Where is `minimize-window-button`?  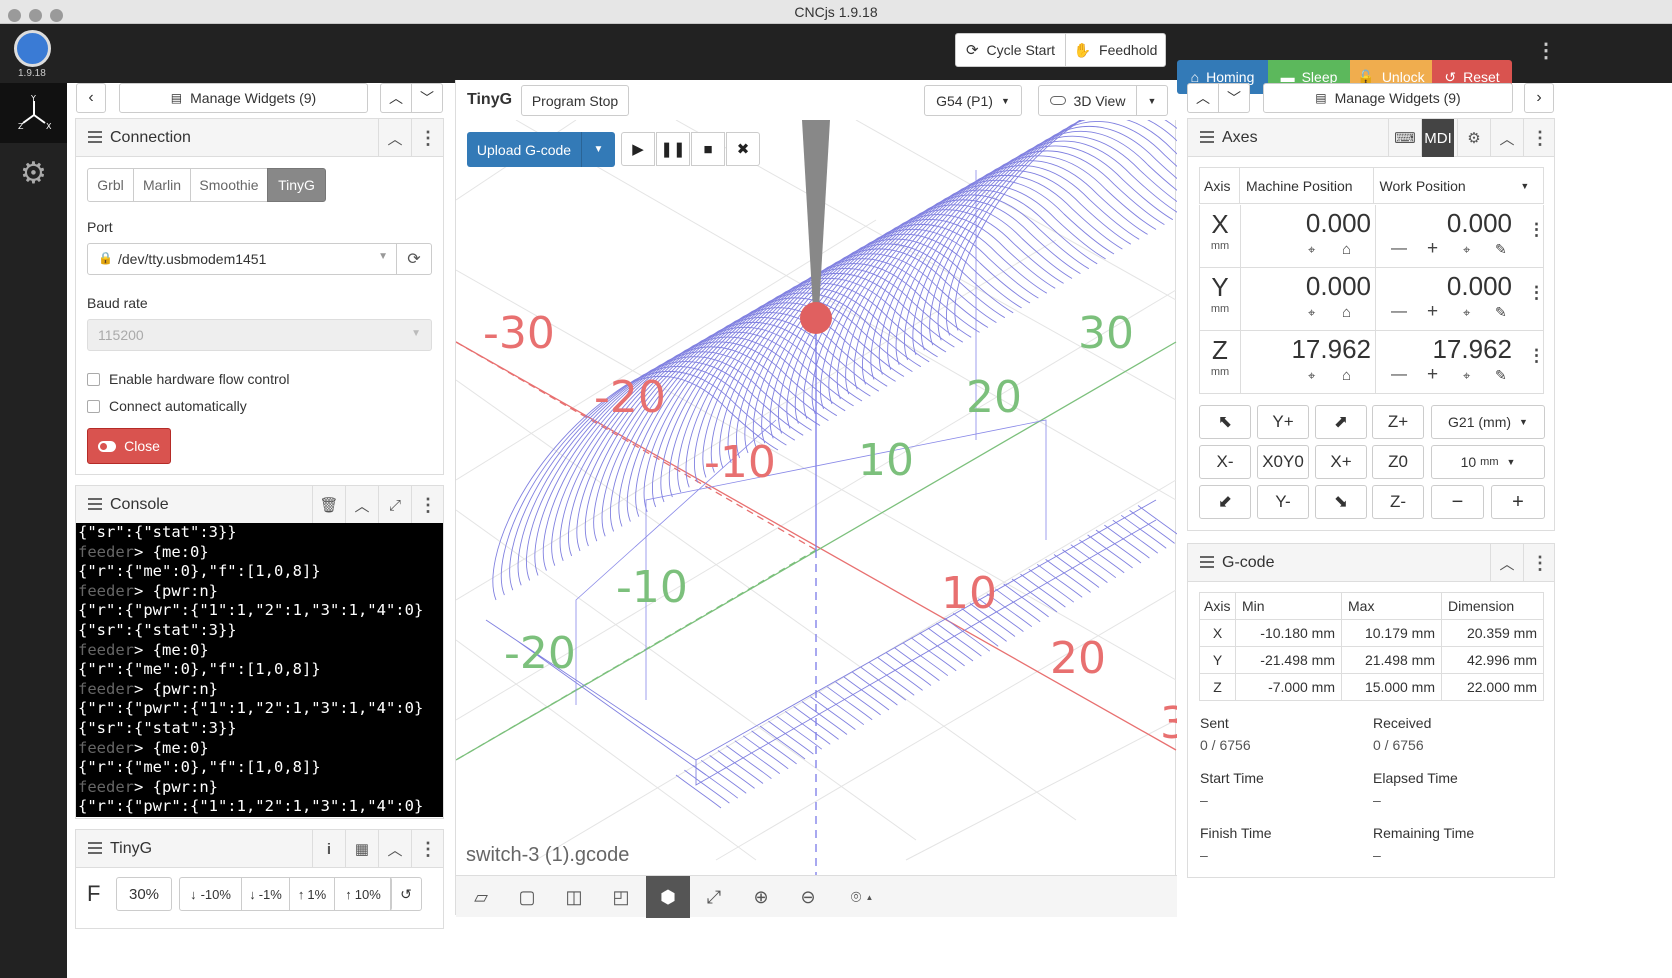 minimize-window-button is located at coordinates (35, 15).